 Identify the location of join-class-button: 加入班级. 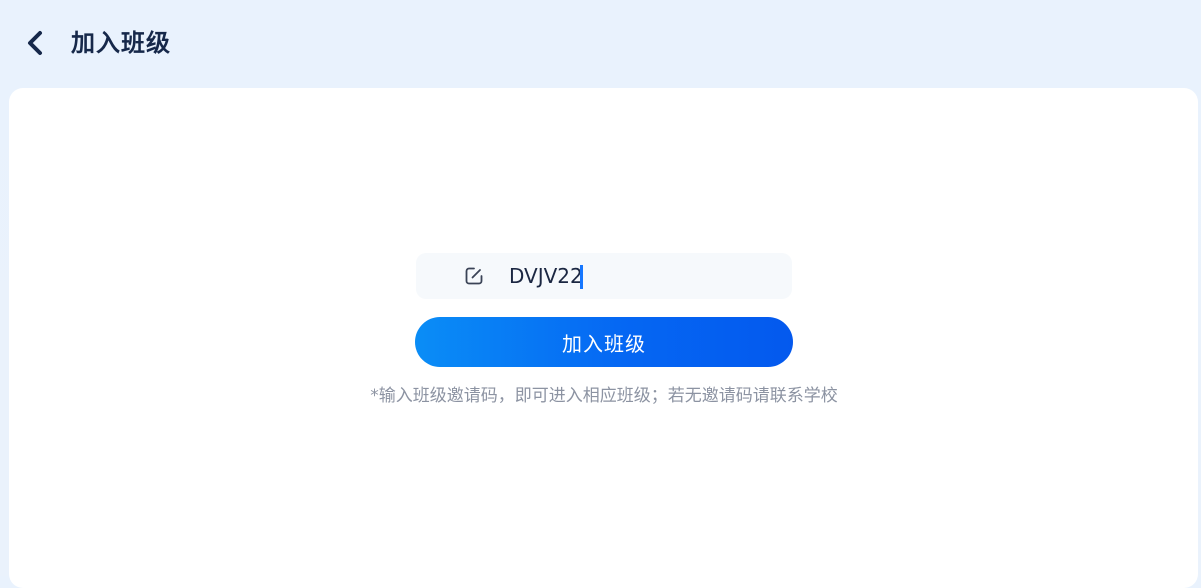
(604, 342).